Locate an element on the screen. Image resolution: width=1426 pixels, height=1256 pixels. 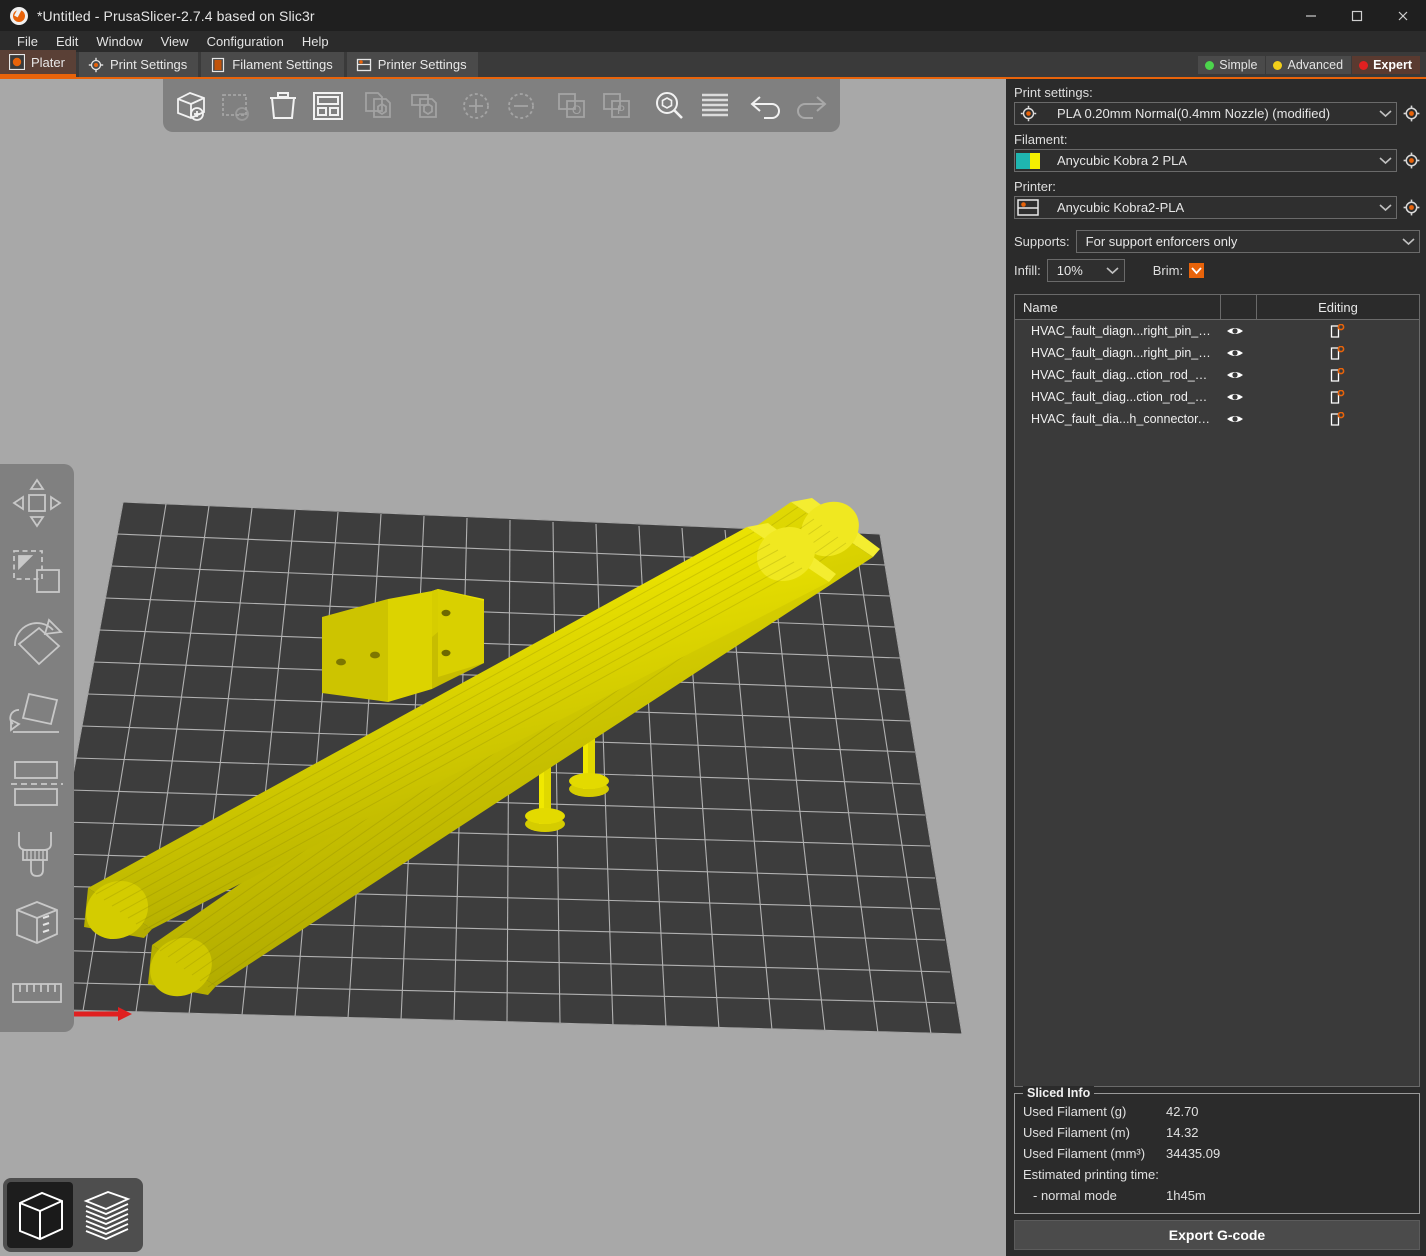
tab-print-settings-label: Print Settings is located at coordinates (148, 64).